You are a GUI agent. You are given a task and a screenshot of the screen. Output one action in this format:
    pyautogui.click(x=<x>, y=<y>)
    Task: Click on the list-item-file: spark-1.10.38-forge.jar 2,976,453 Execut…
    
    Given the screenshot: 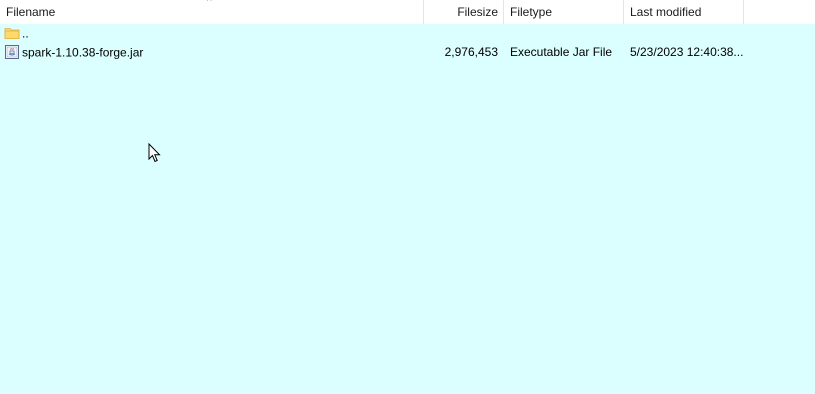 What is the action you would take?
    pyautogui.click(x=407, y=52)
    